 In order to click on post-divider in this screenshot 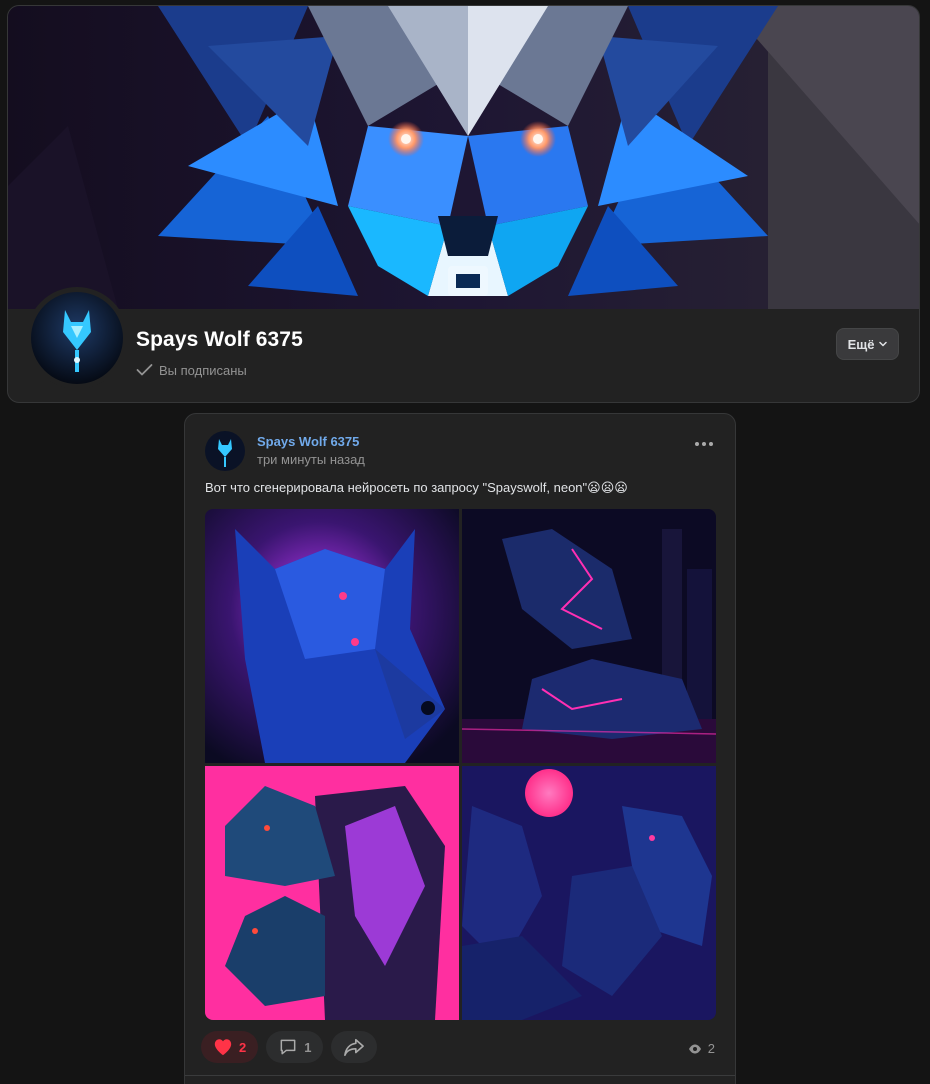, I will do `click(460, 1075)`.